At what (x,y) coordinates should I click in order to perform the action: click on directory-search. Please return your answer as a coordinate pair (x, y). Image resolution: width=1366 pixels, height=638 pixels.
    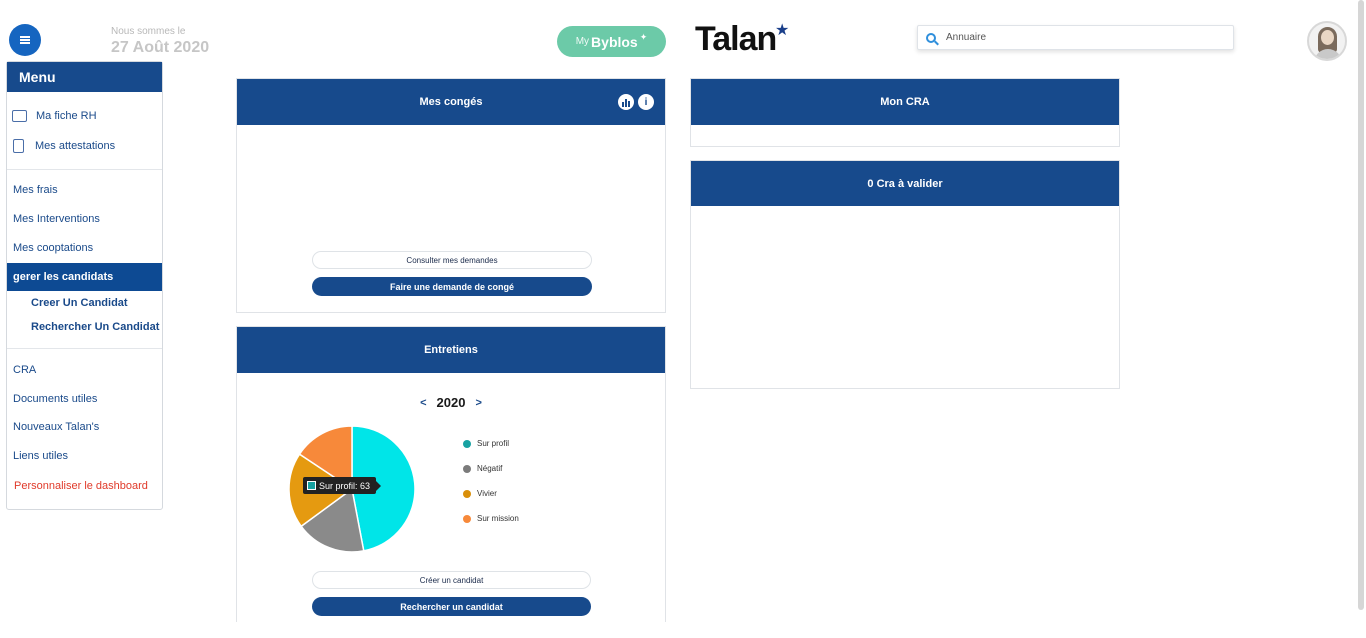
    Looking at the image, I should click on (1075, 37).